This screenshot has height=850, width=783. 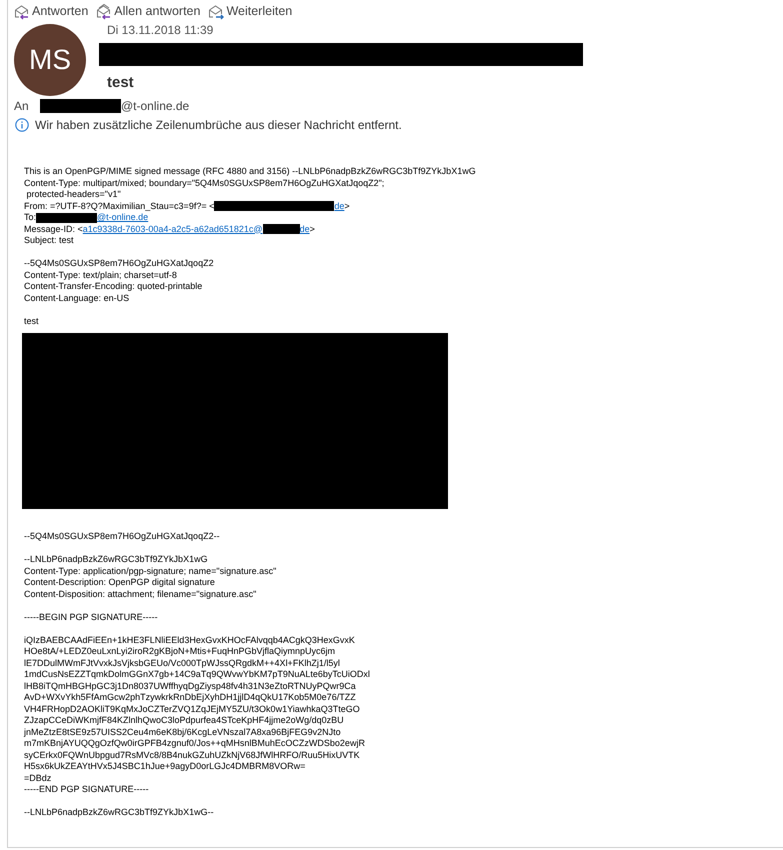 What do you see at coordinates (190, 698) in the screenshot?
I see `message-text: AvD+WXvYkh5FfAmGcw2phTzywkrkRnDbEjXyhDH1jjlD4qQkU17Kob5M0e76/TZZ` at bounding box center [190, 698].